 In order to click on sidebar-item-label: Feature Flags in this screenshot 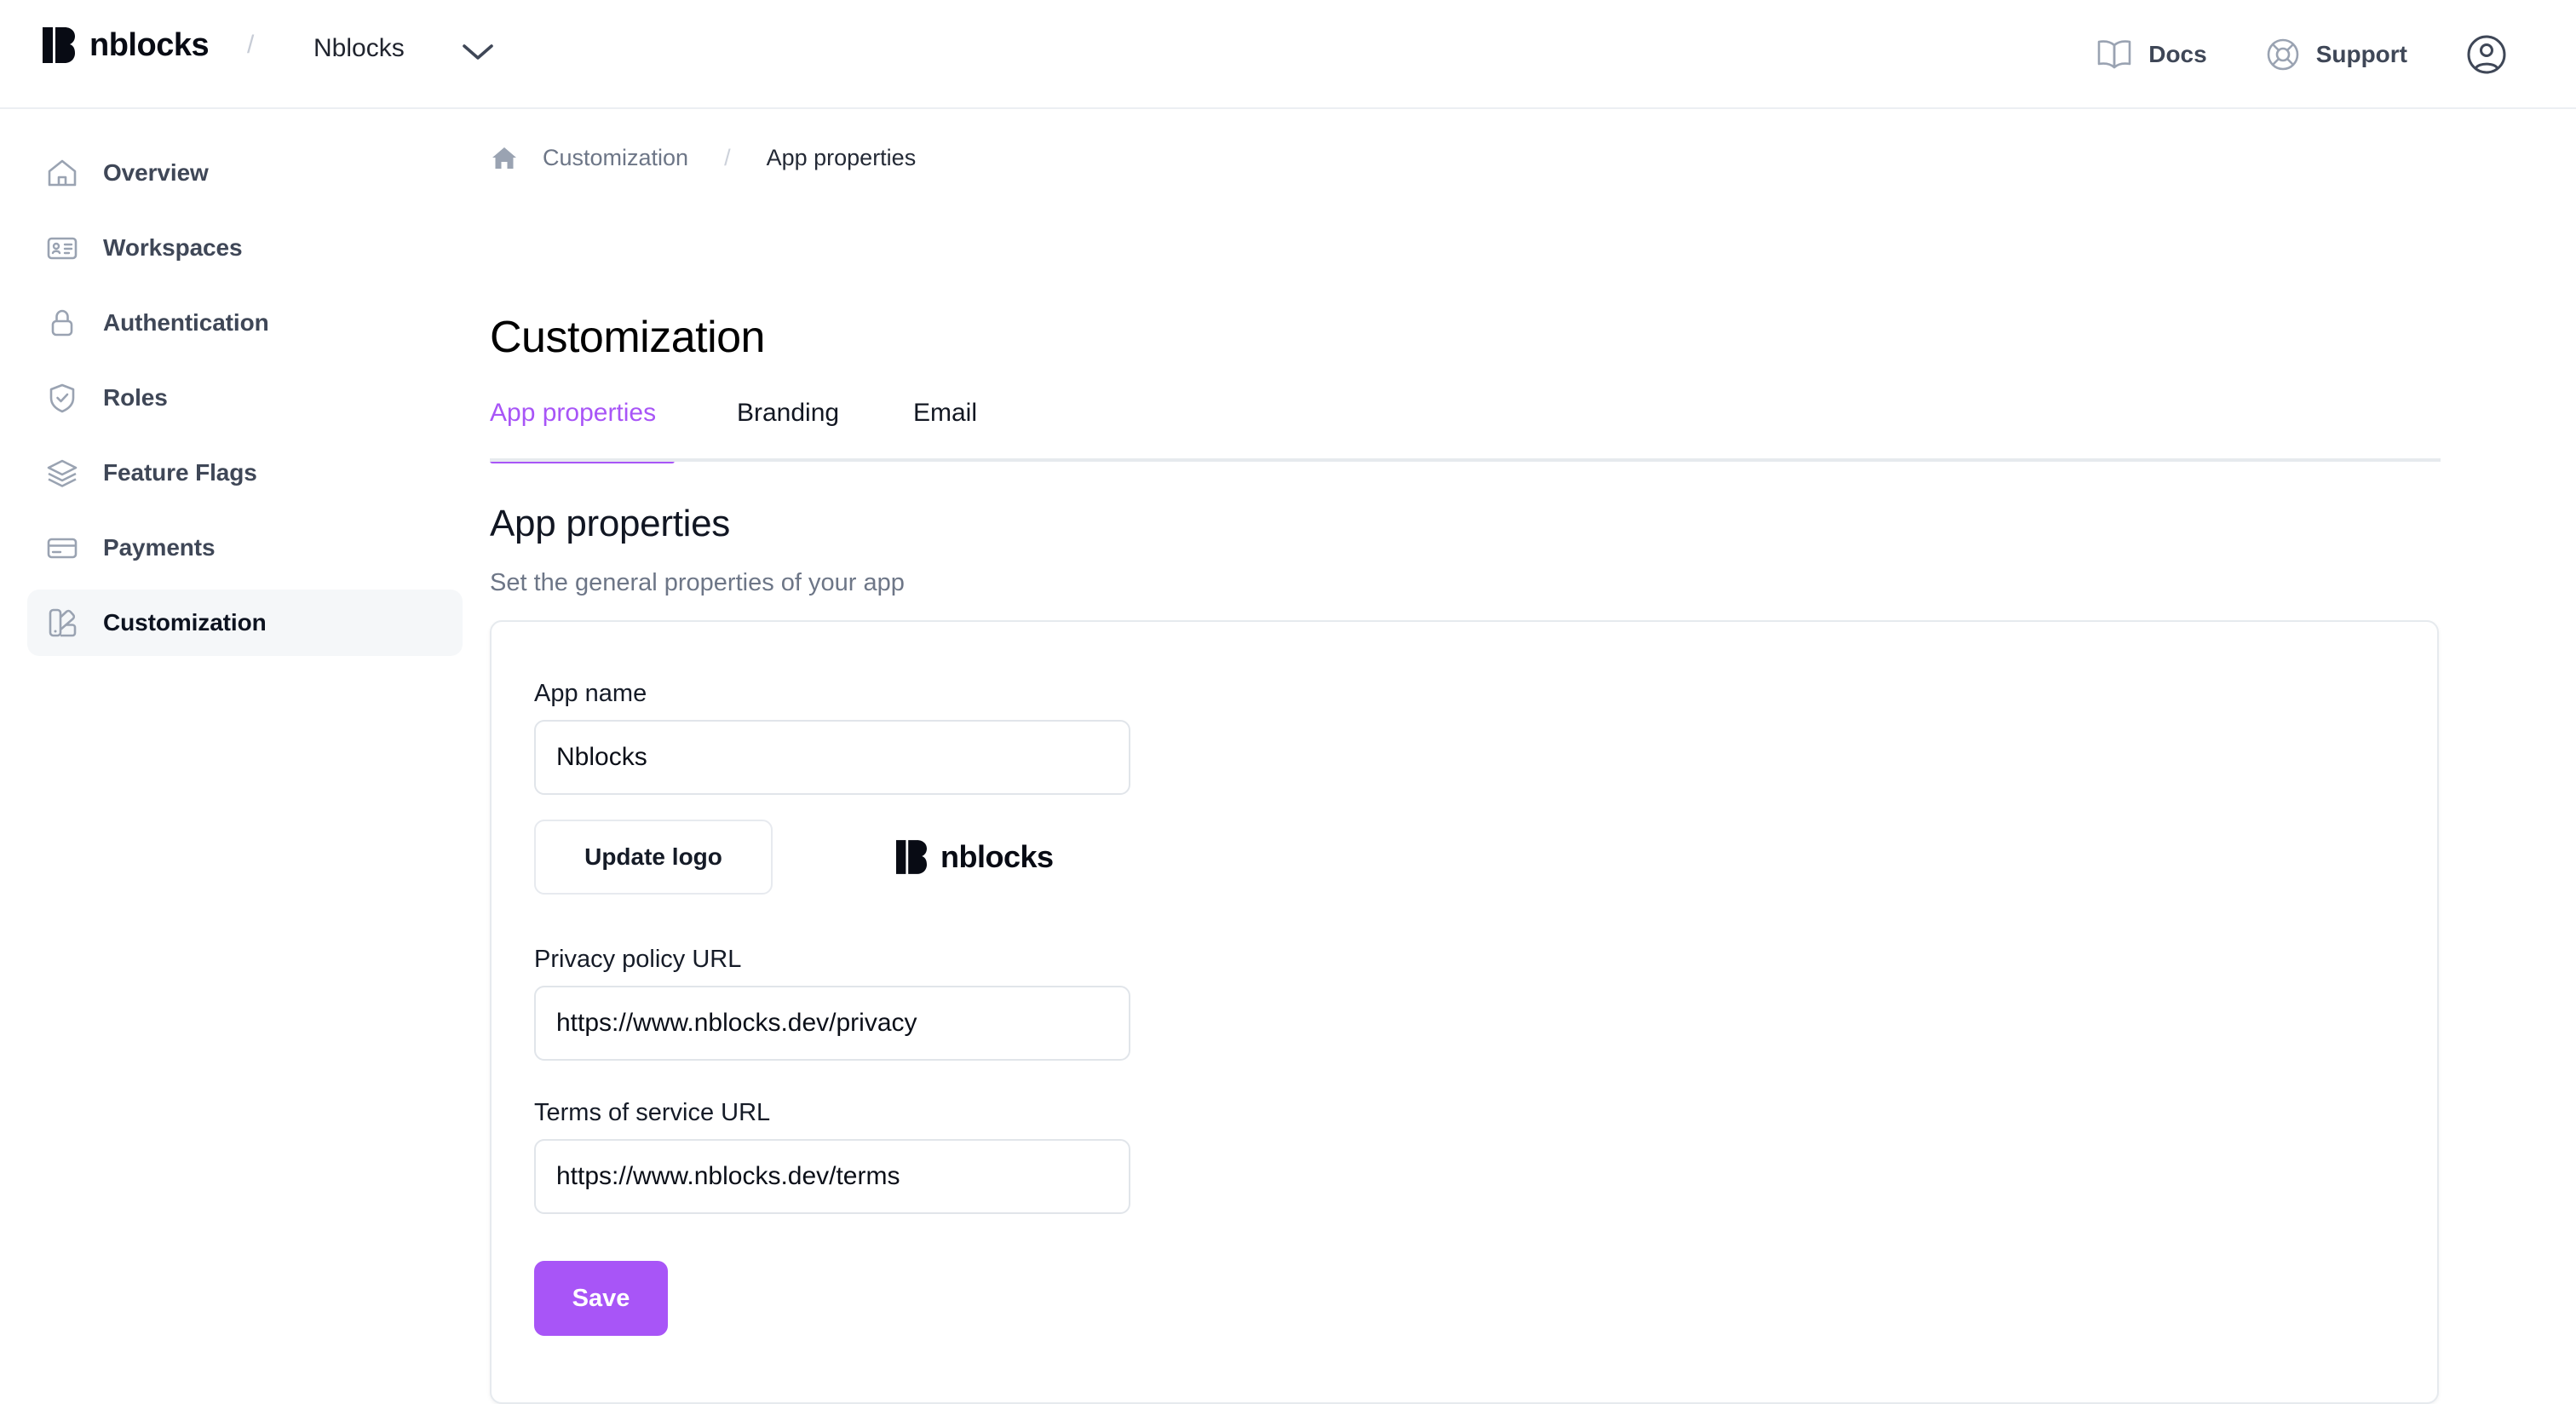, I will do `click(180, 472)`.